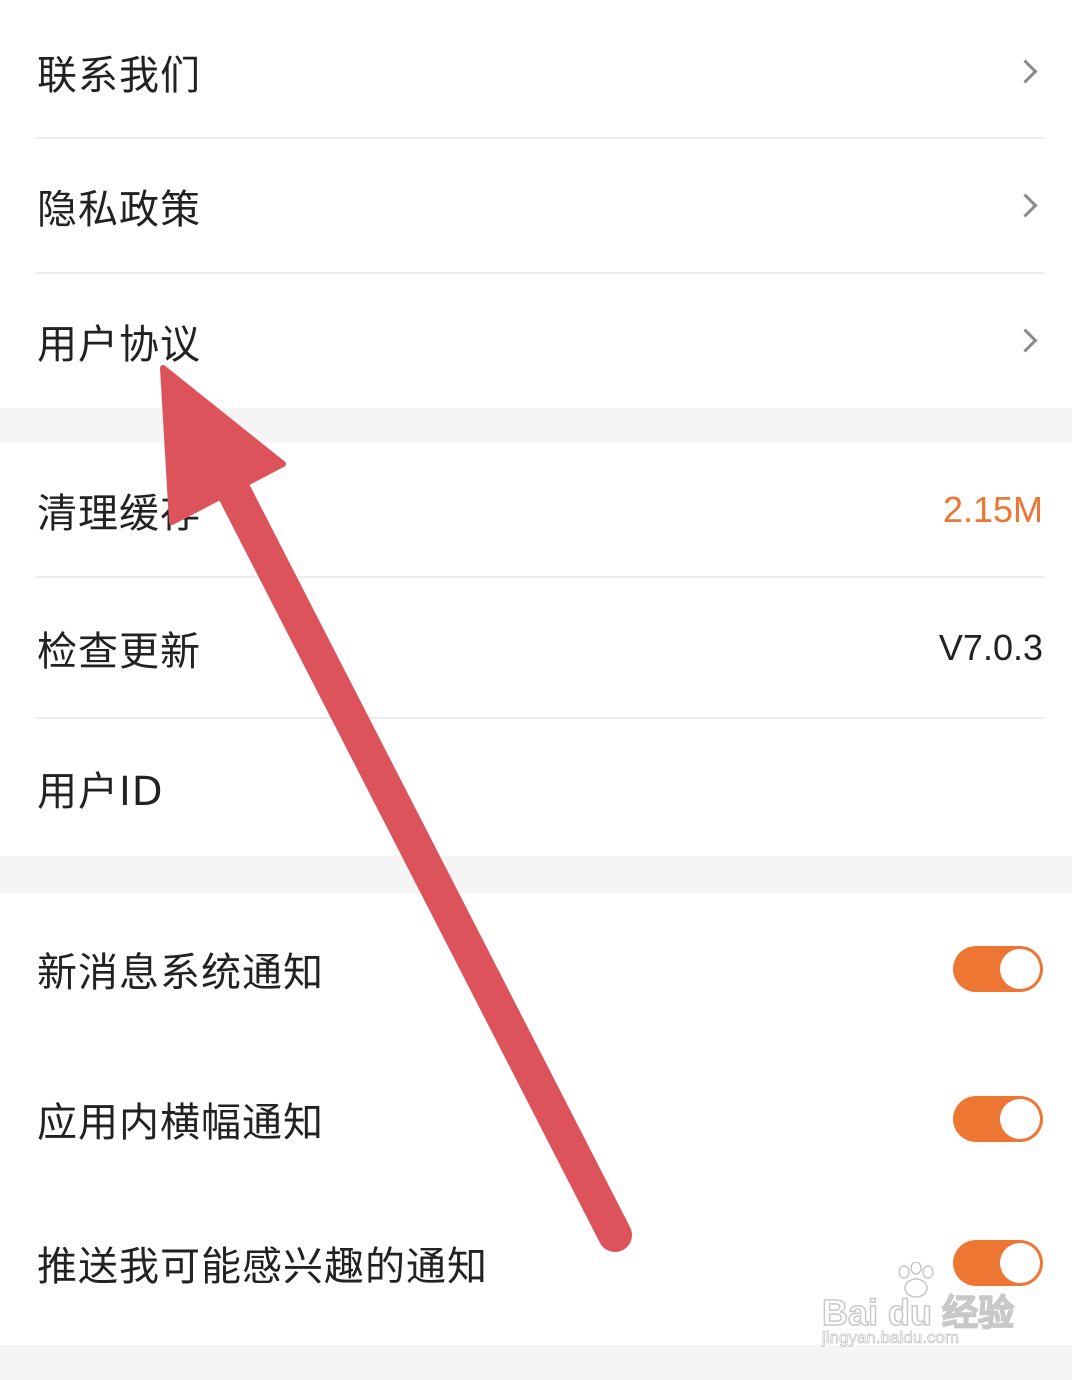 Image resolution: width=1072 pixels, height=1380 pixels. I want to click on system-notification-row: 新消息系统通知, so click(536, 969).